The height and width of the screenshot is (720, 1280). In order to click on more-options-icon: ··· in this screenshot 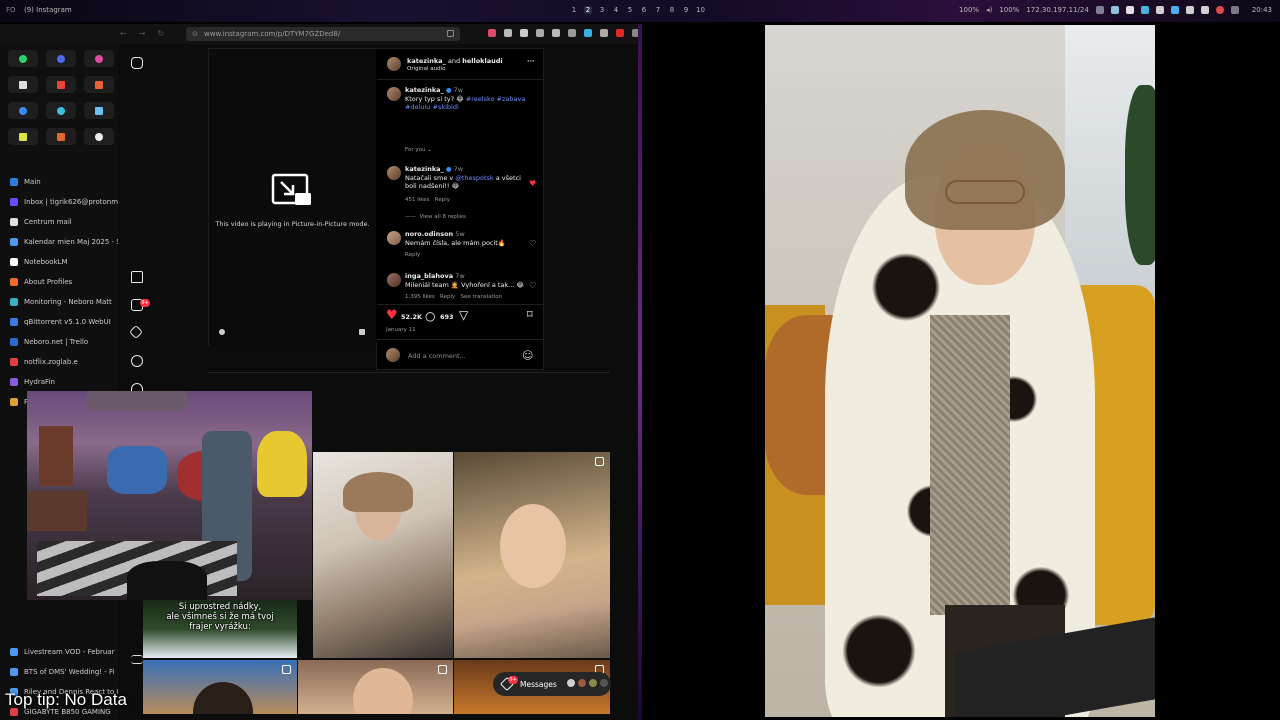, I will do `click(530, 61)`.